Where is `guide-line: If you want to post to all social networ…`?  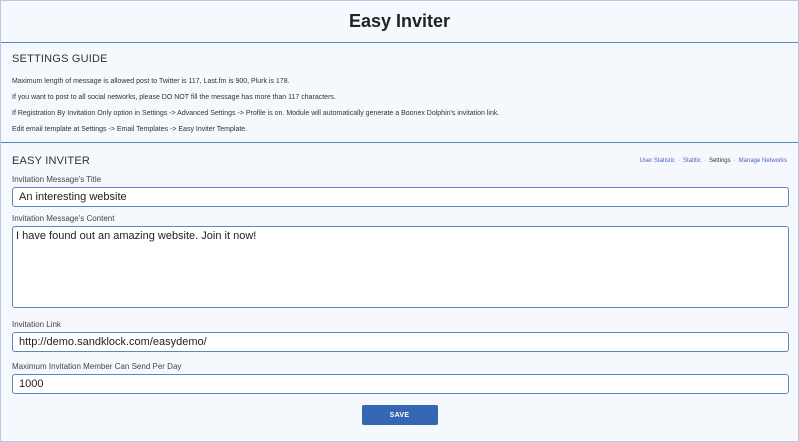 guide-line: If you want to post to all social networ… is located at coordinates (174, 97).